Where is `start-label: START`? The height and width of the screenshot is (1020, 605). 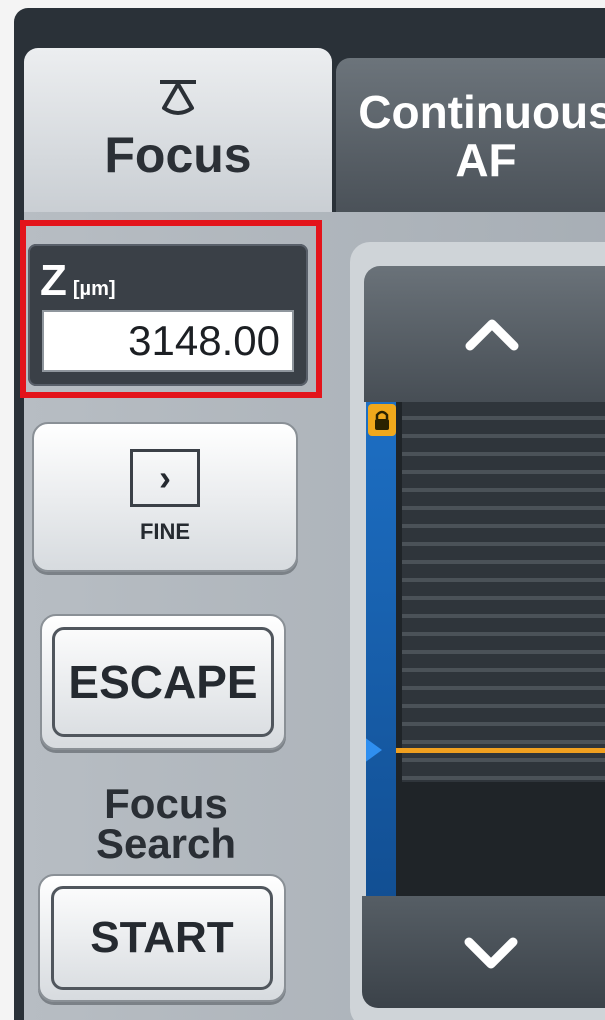 start-label: START is located at coordinates (162, 938).